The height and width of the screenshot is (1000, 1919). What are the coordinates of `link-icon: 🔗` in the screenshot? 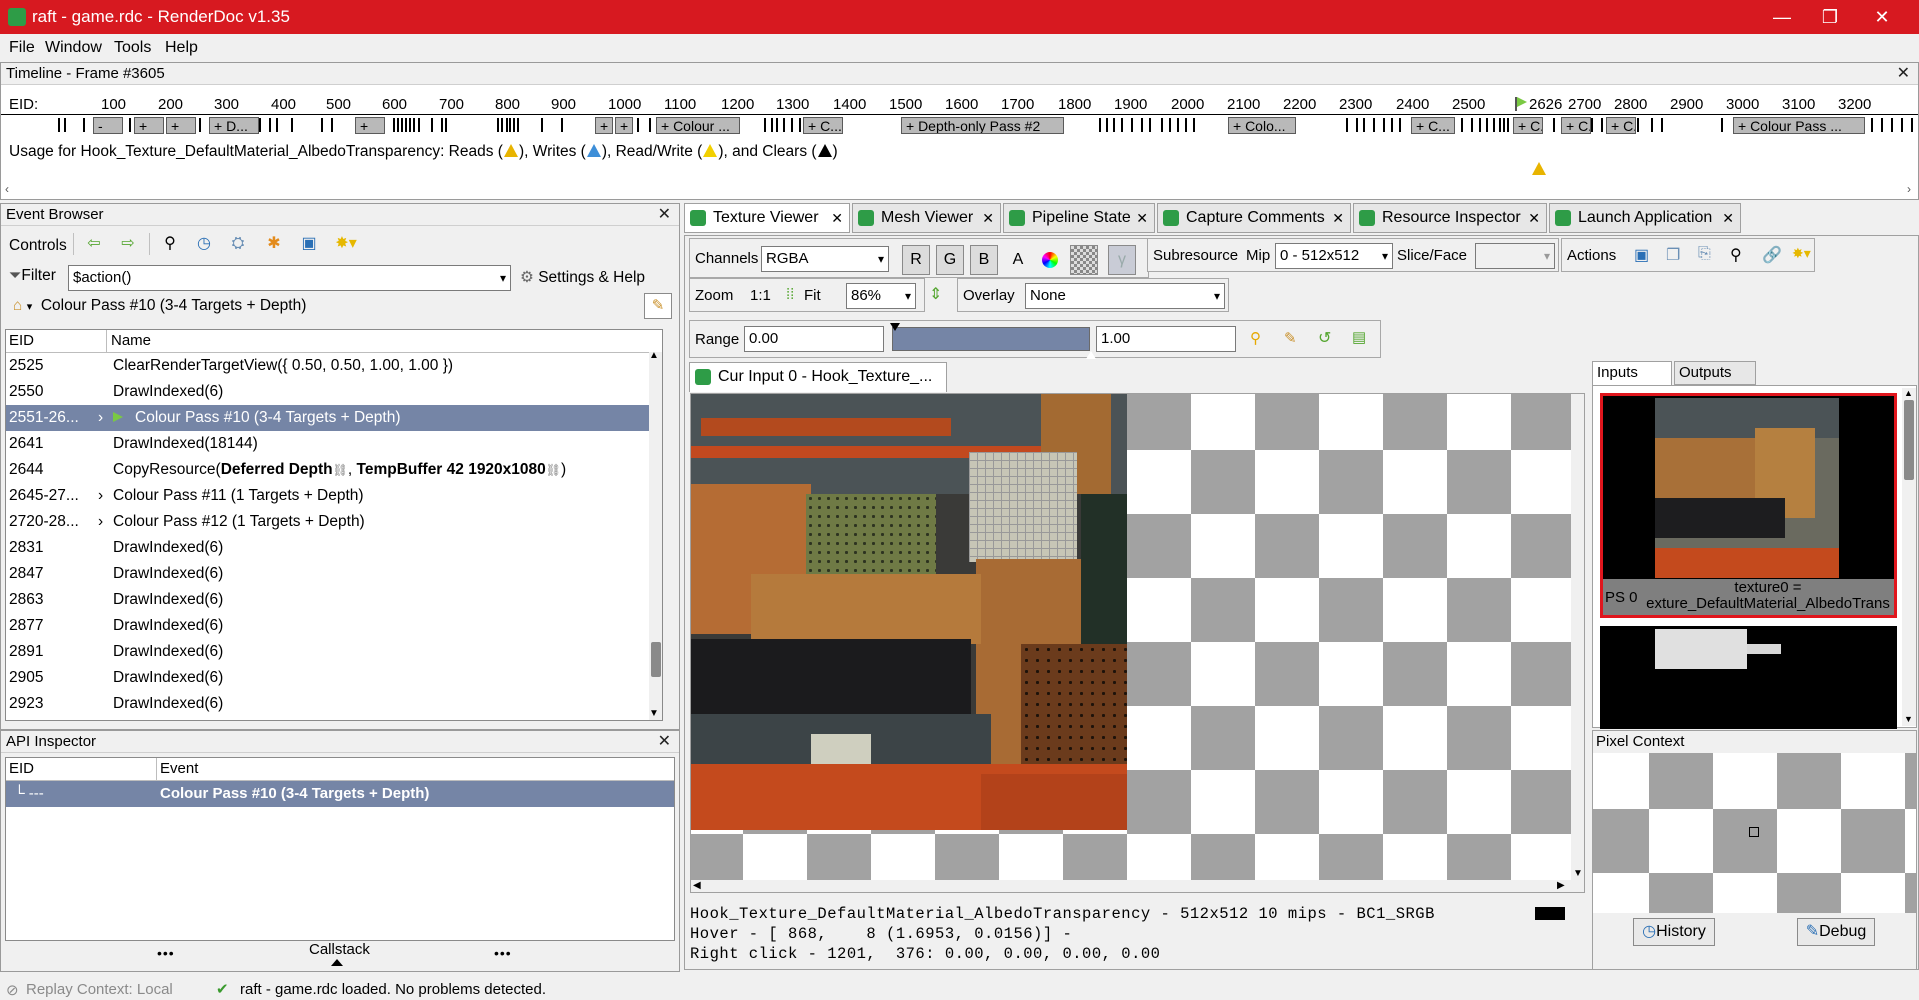 It's located at (1772, 255).